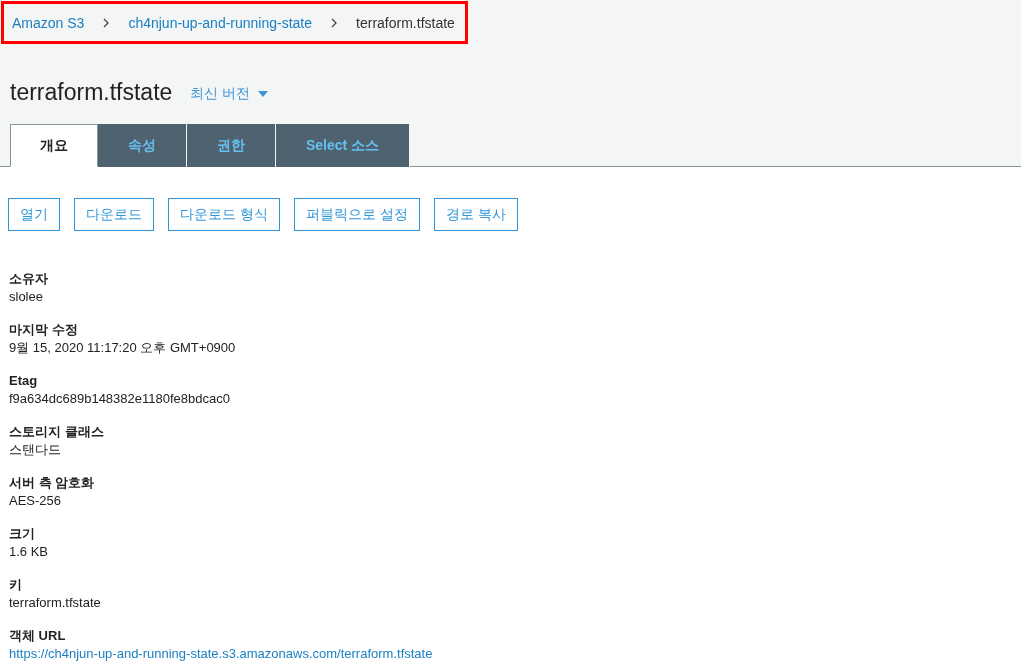 The image size is (1021, 671). What do you see at coordinates (220, 22) in the screenshot?
I see `breadcrumb-link: ch4njun-up-and-running-state` at bounding box center [220, 22].